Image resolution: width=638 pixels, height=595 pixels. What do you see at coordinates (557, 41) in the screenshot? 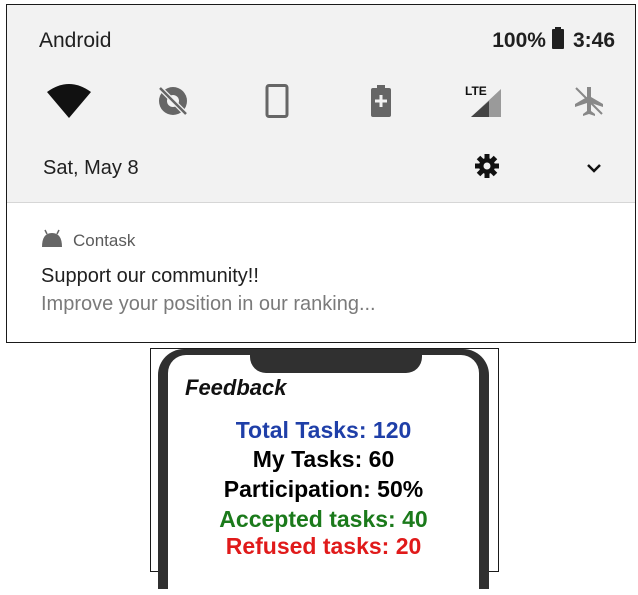
I see `battery-icon` at bounding box center [557, 41].